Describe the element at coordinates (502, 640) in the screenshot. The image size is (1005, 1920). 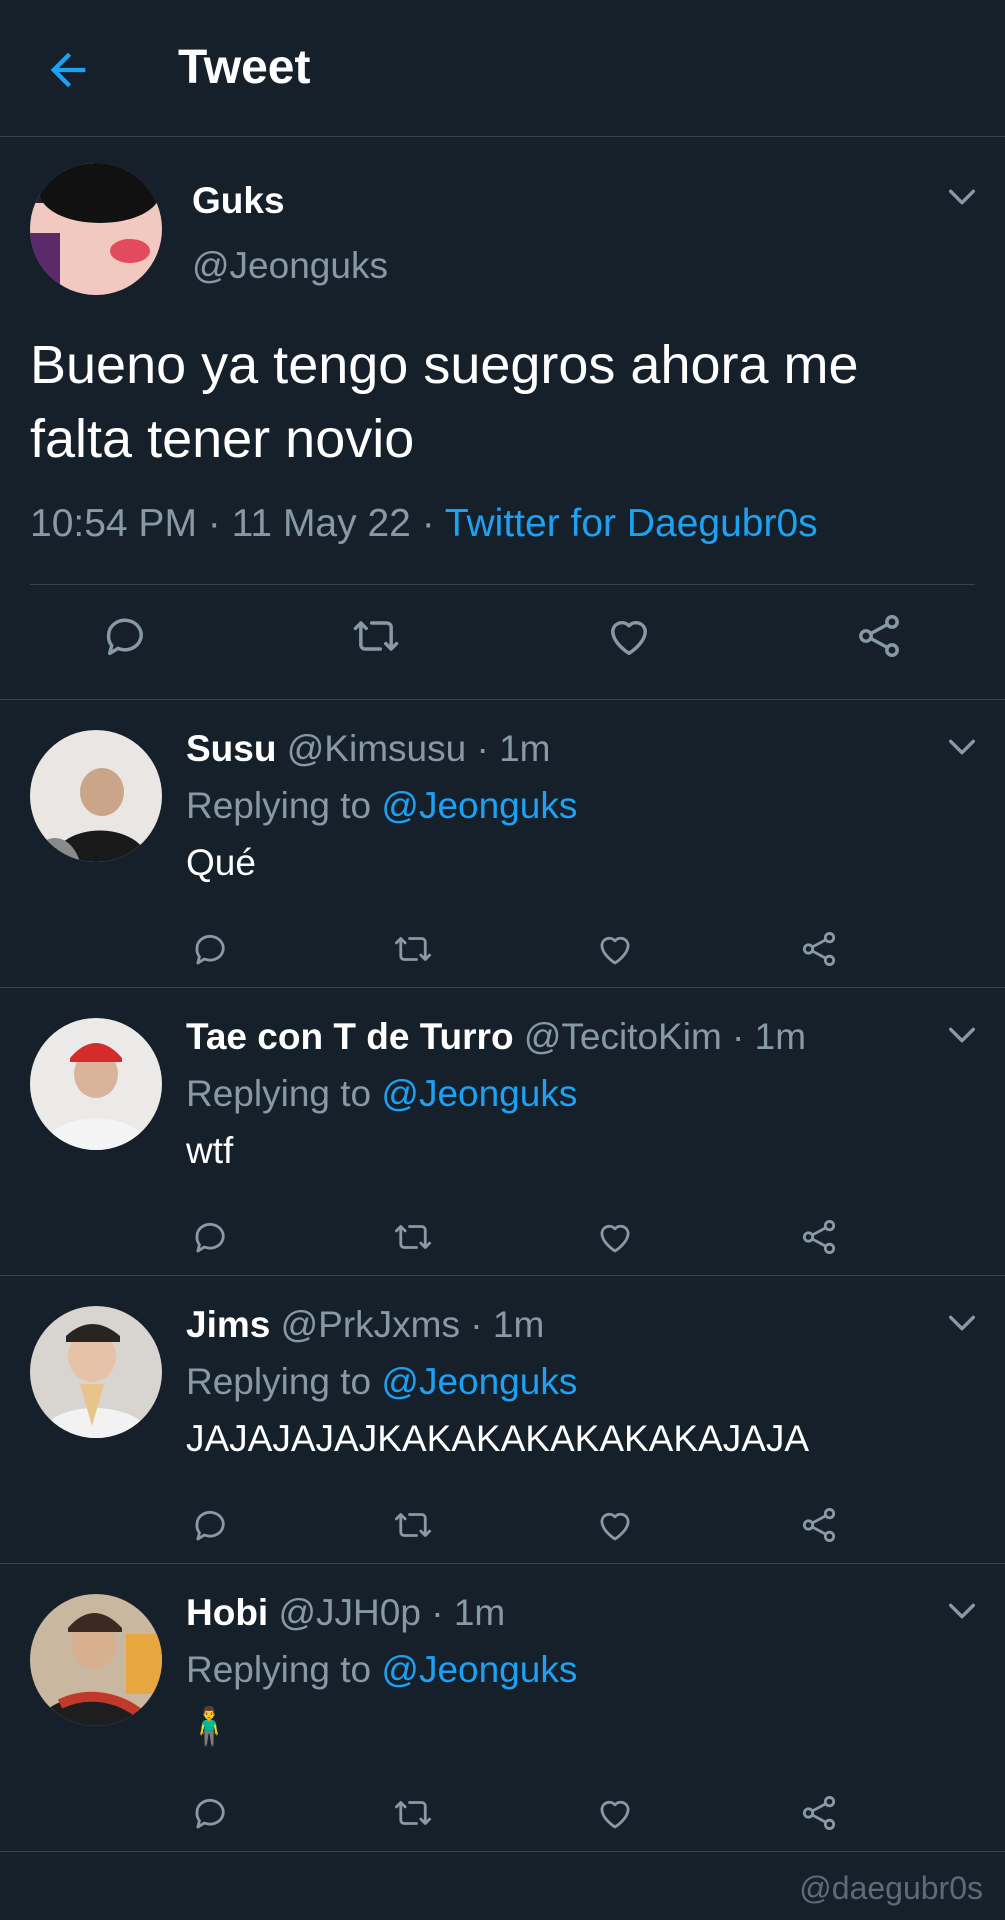
I see `tweet-actions` at that location.